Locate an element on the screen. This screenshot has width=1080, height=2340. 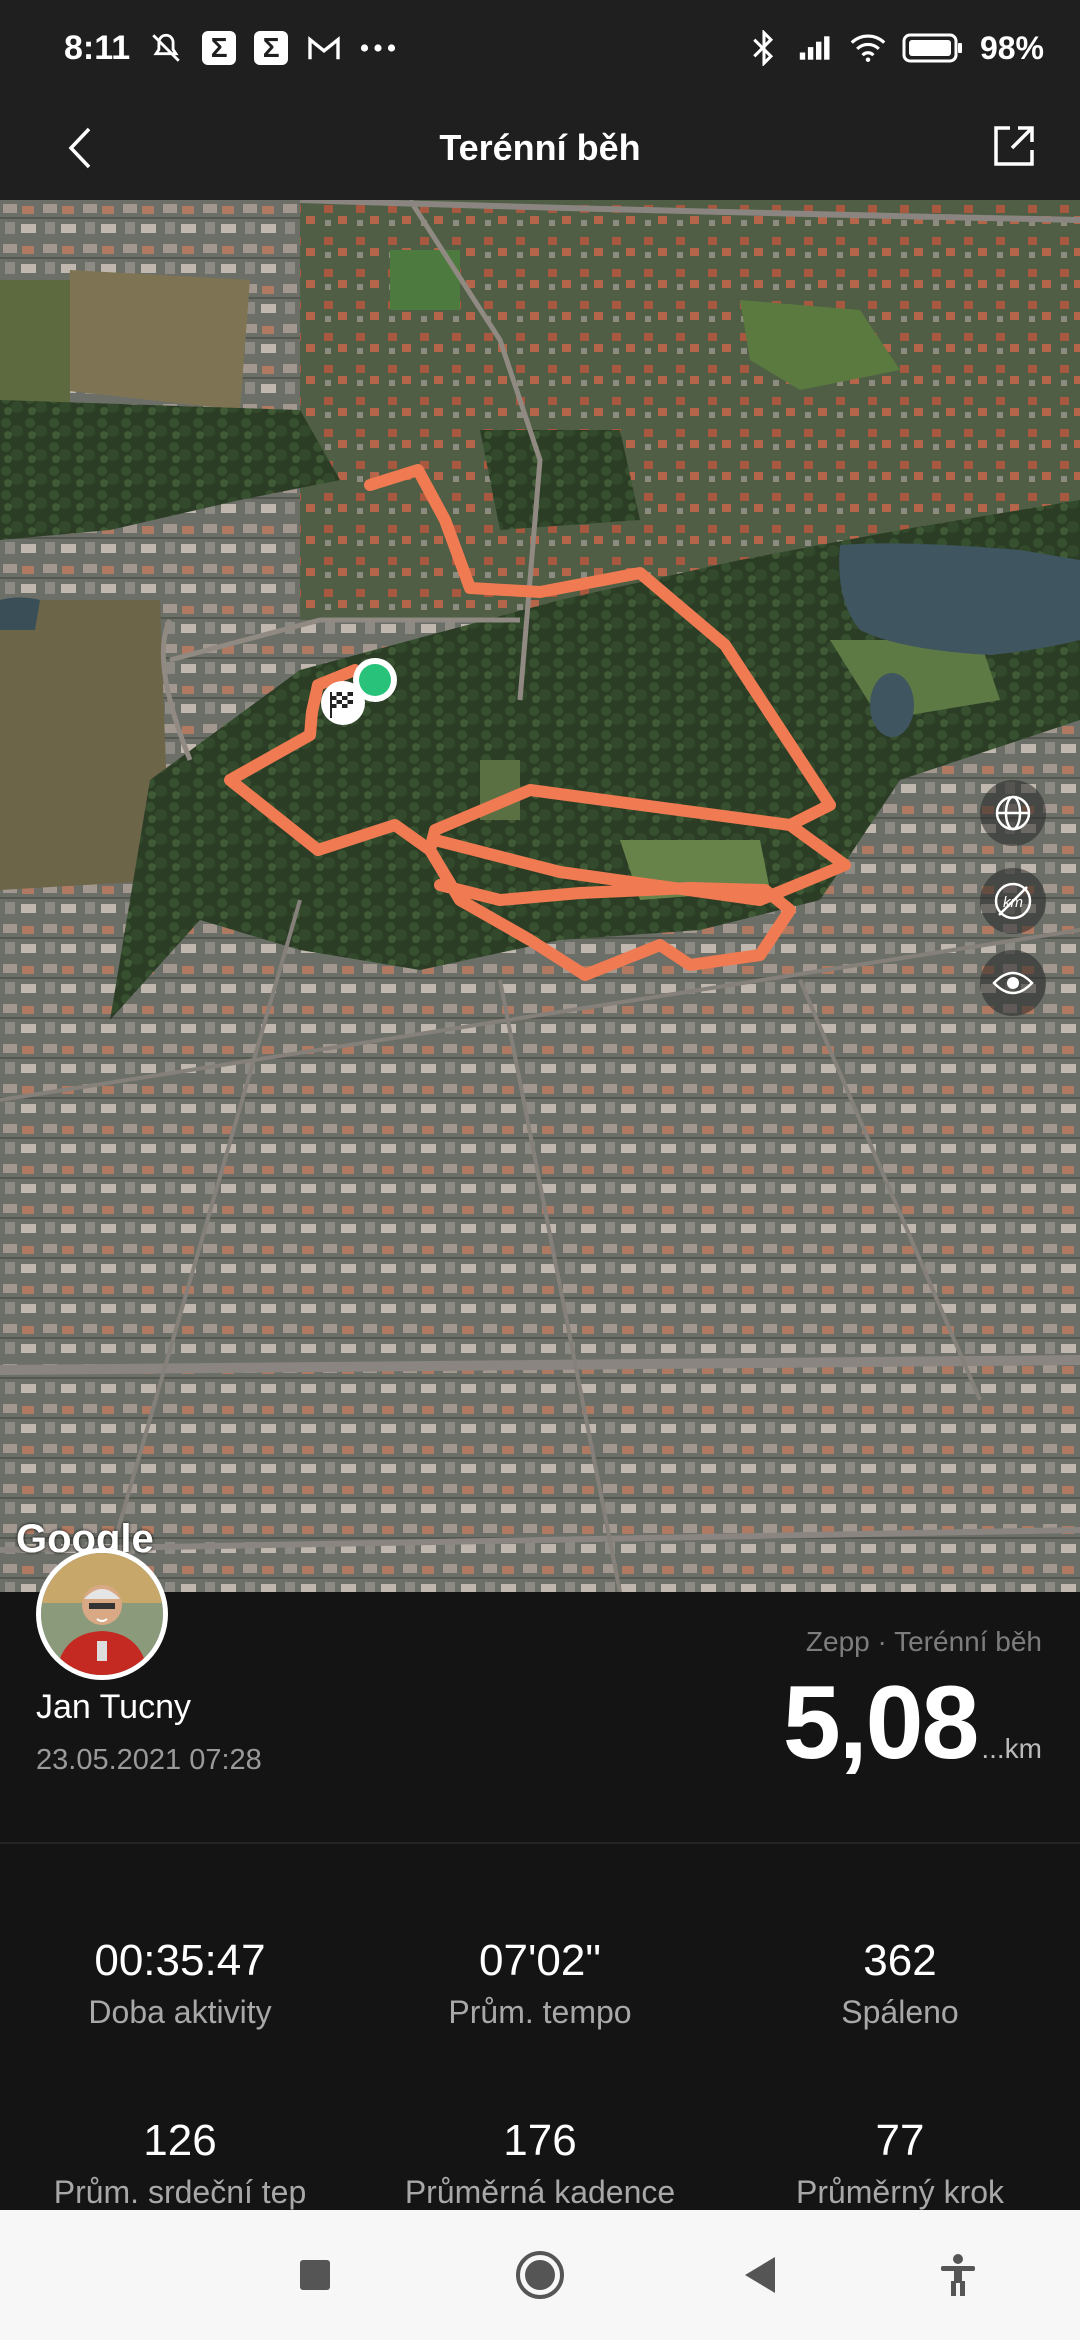
signal-icon is located at coordinates (816, 48).